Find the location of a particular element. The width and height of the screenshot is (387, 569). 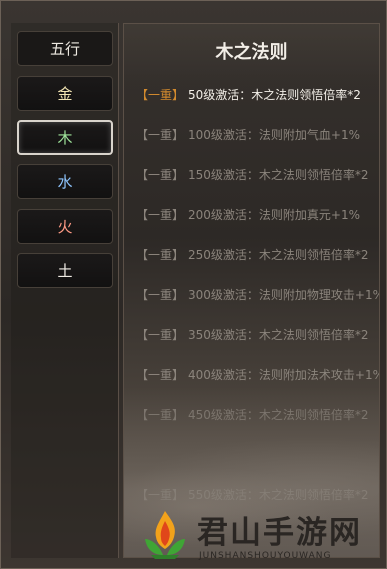

watermark-subtitle: JUNSHANSHOUYOUWANG is located at coordinates (265, 556).